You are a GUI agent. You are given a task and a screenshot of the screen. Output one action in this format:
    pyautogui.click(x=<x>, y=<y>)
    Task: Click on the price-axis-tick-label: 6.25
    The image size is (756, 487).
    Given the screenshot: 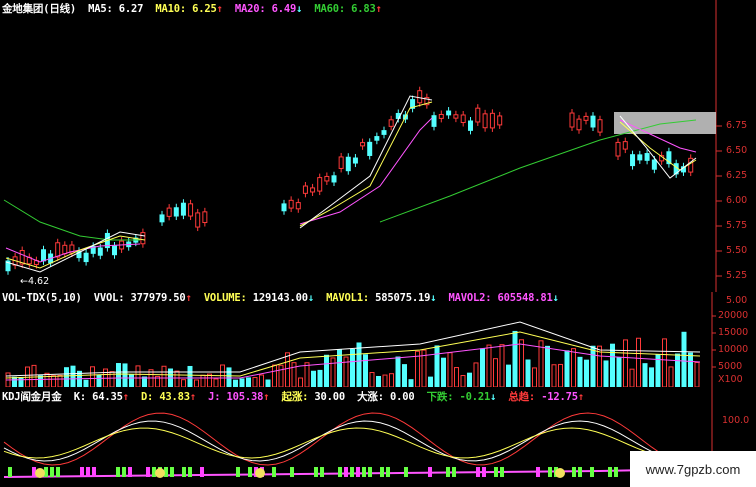 What is the action you would take?
    pyautogui.click(x=737, y=175)
    